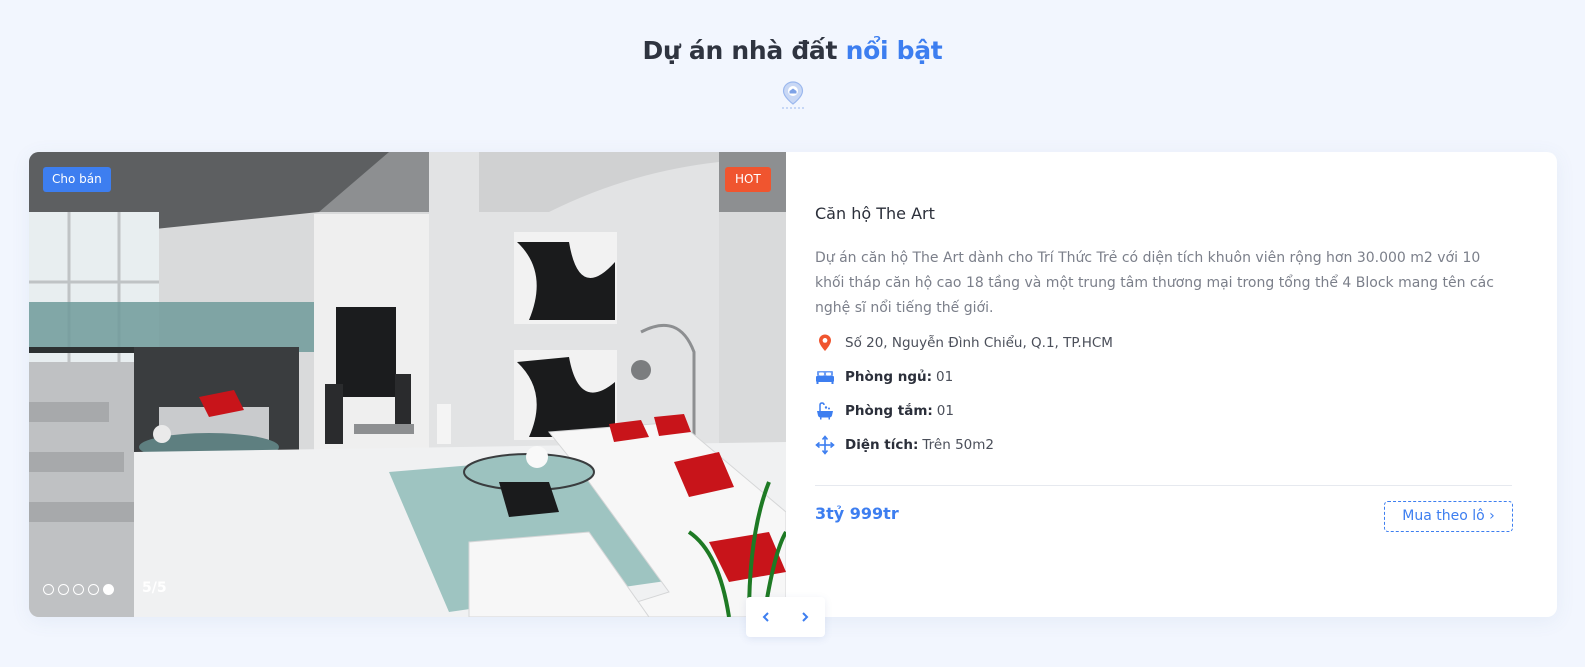 The height and width of the screenshot is (667, 1585). Describe the element at coordinates (875, 213) in the screenshot. I see `project-name: Căn hộ The Art` at that location.